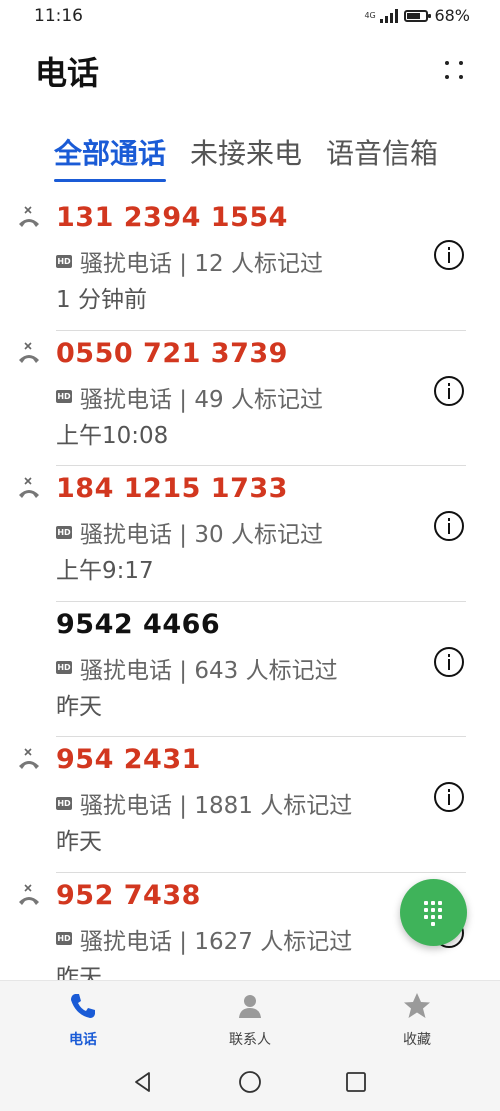 The width and height of the screenshot is (500, 1111). Describe the element at coordinates (101, 300) in the screenshot. I see `call-time: 1 分钟前` at that location.